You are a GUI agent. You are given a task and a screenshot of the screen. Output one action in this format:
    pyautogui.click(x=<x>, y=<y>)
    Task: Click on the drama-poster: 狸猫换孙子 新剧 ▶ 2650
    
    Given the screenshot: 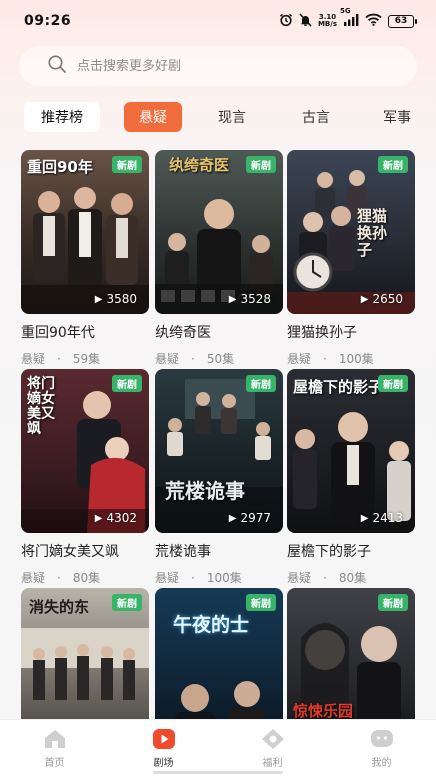 What is the action you would take?
    pyautogui.click(x=351, y=232)
    